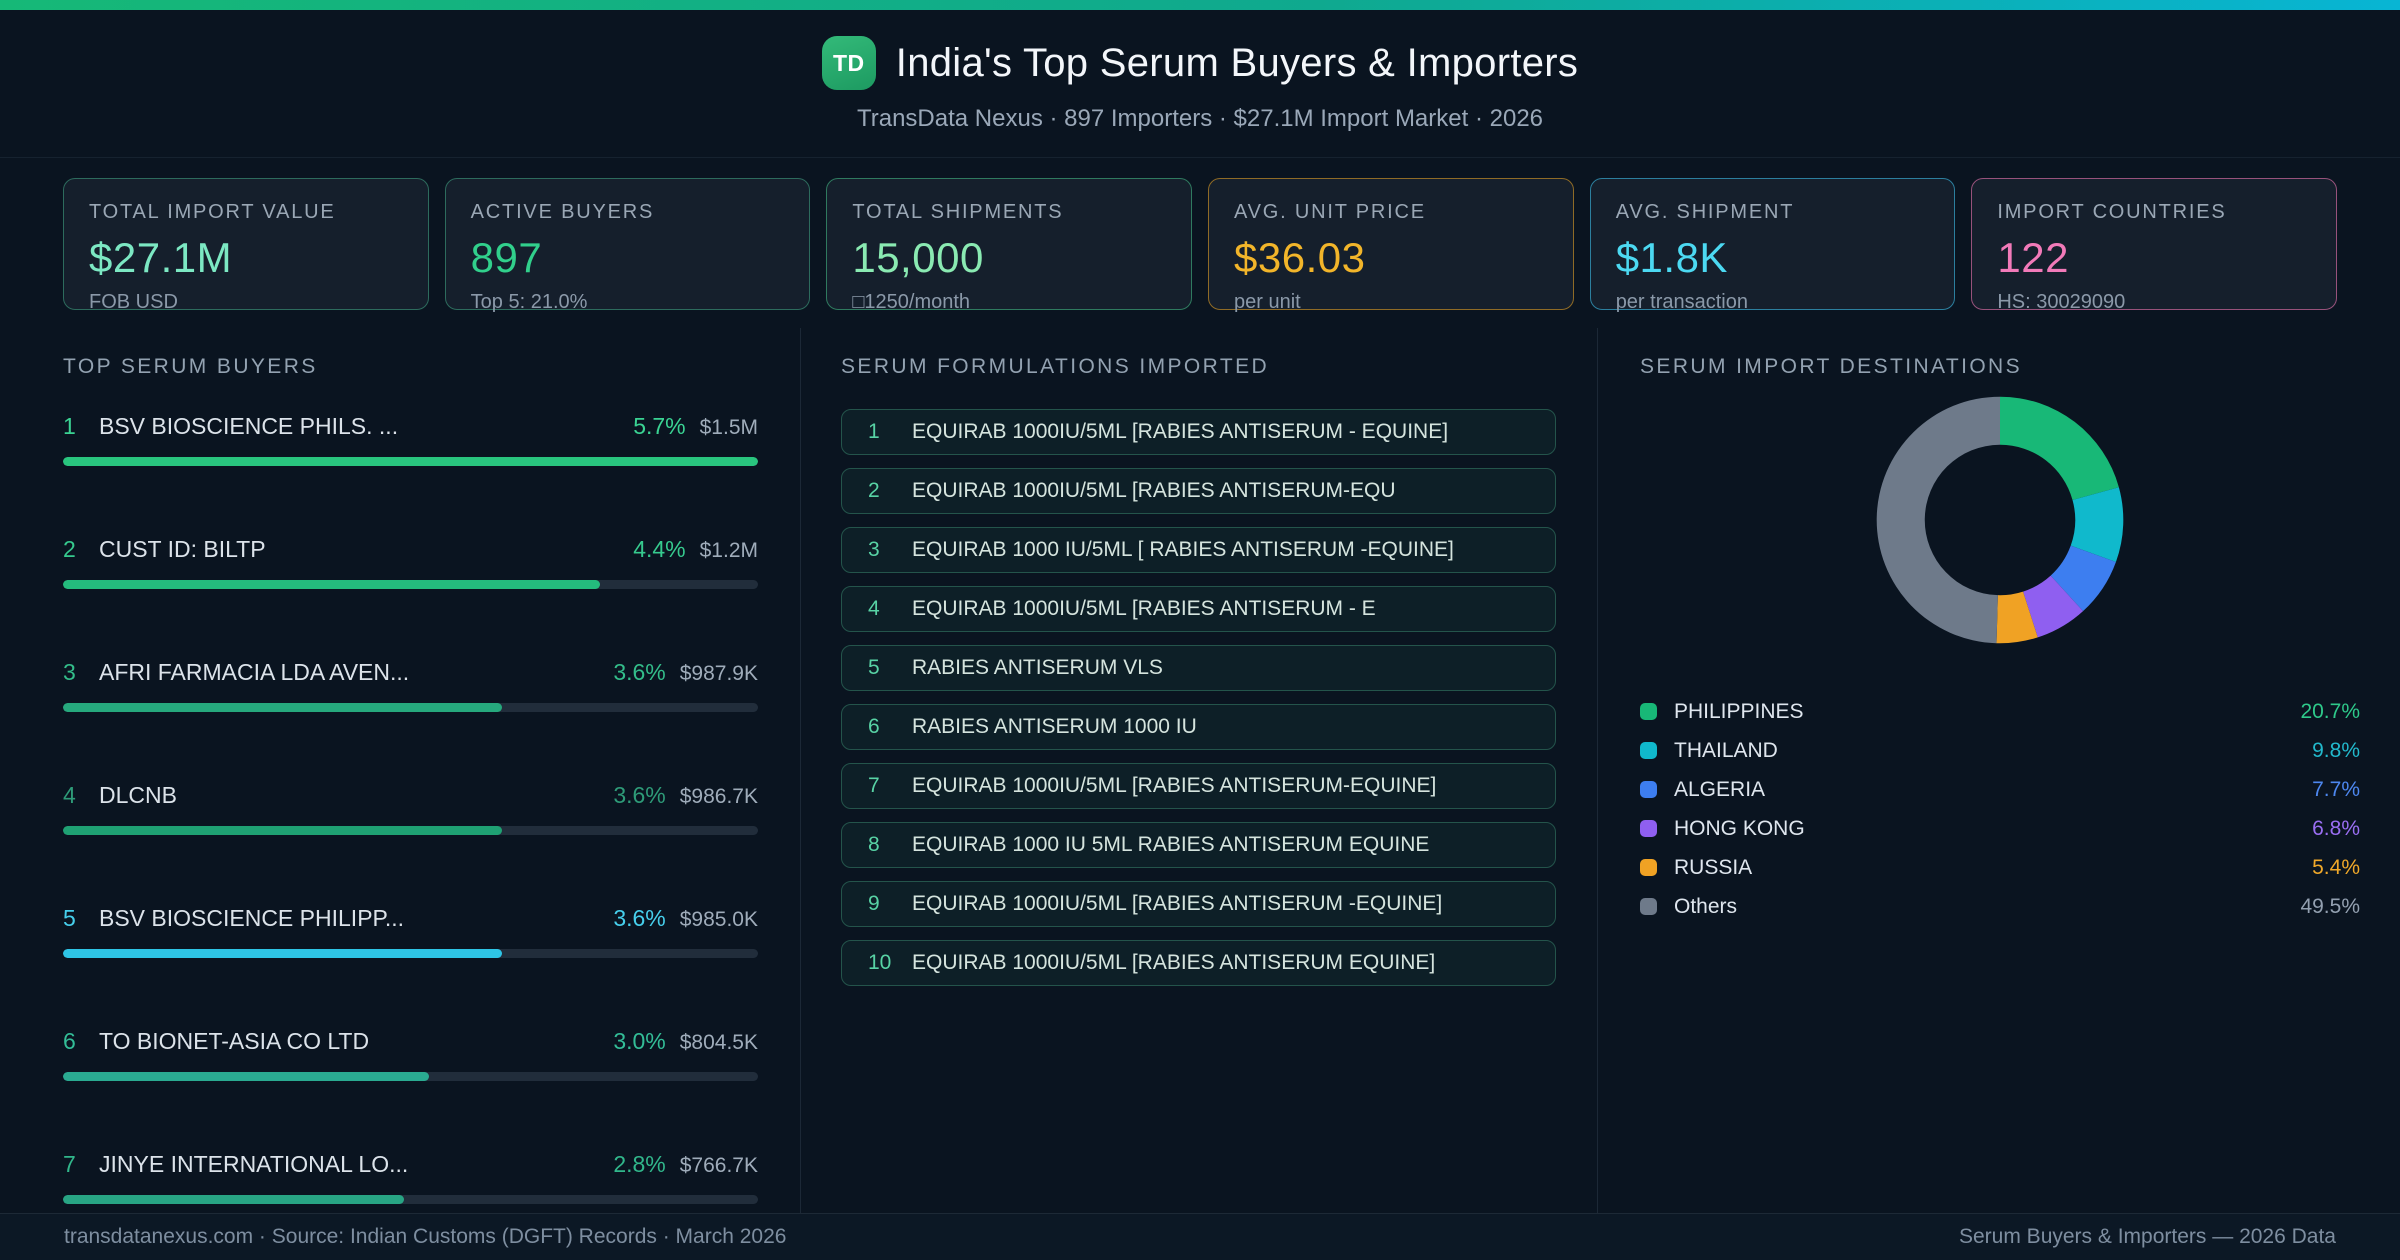  I want to click on buyer-row: 4 DLCNB 3.6% $986.7K, so click(410, 808).